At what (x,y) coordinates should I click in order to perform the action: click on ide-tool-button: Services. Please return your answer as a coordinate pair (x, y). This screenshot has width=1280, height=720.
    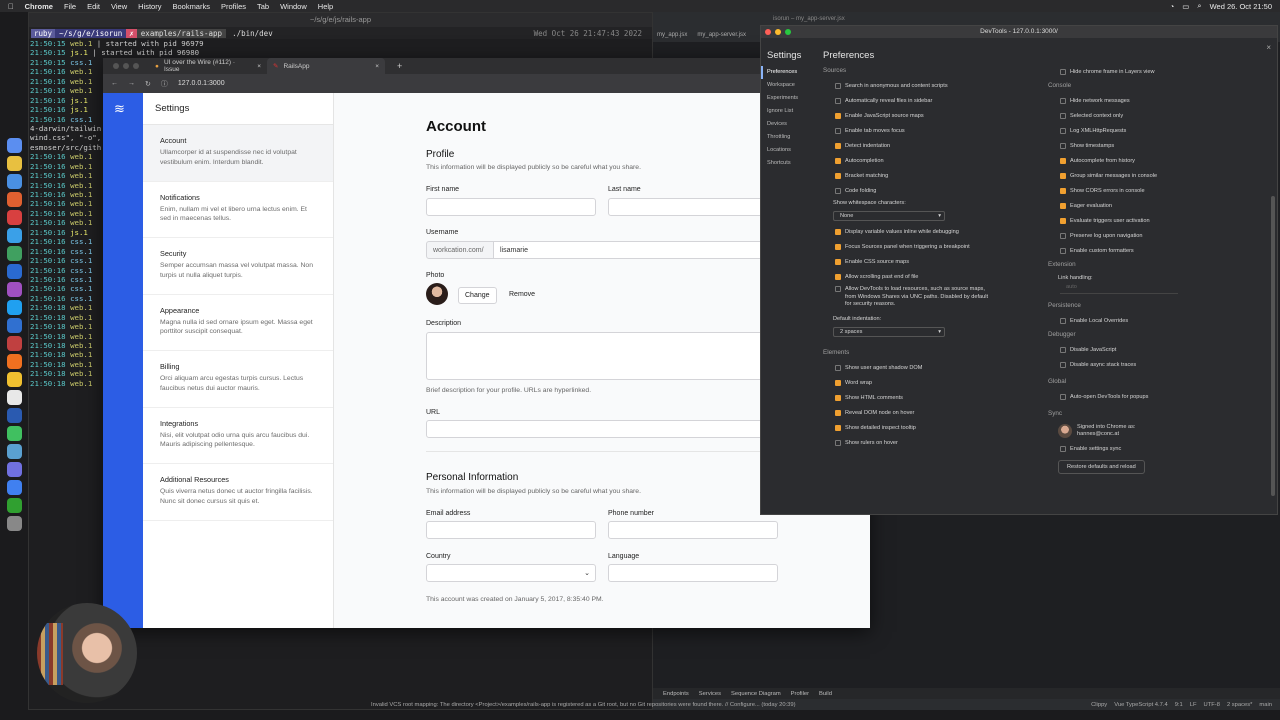
    Looking at the image, I should click on (710, 694).